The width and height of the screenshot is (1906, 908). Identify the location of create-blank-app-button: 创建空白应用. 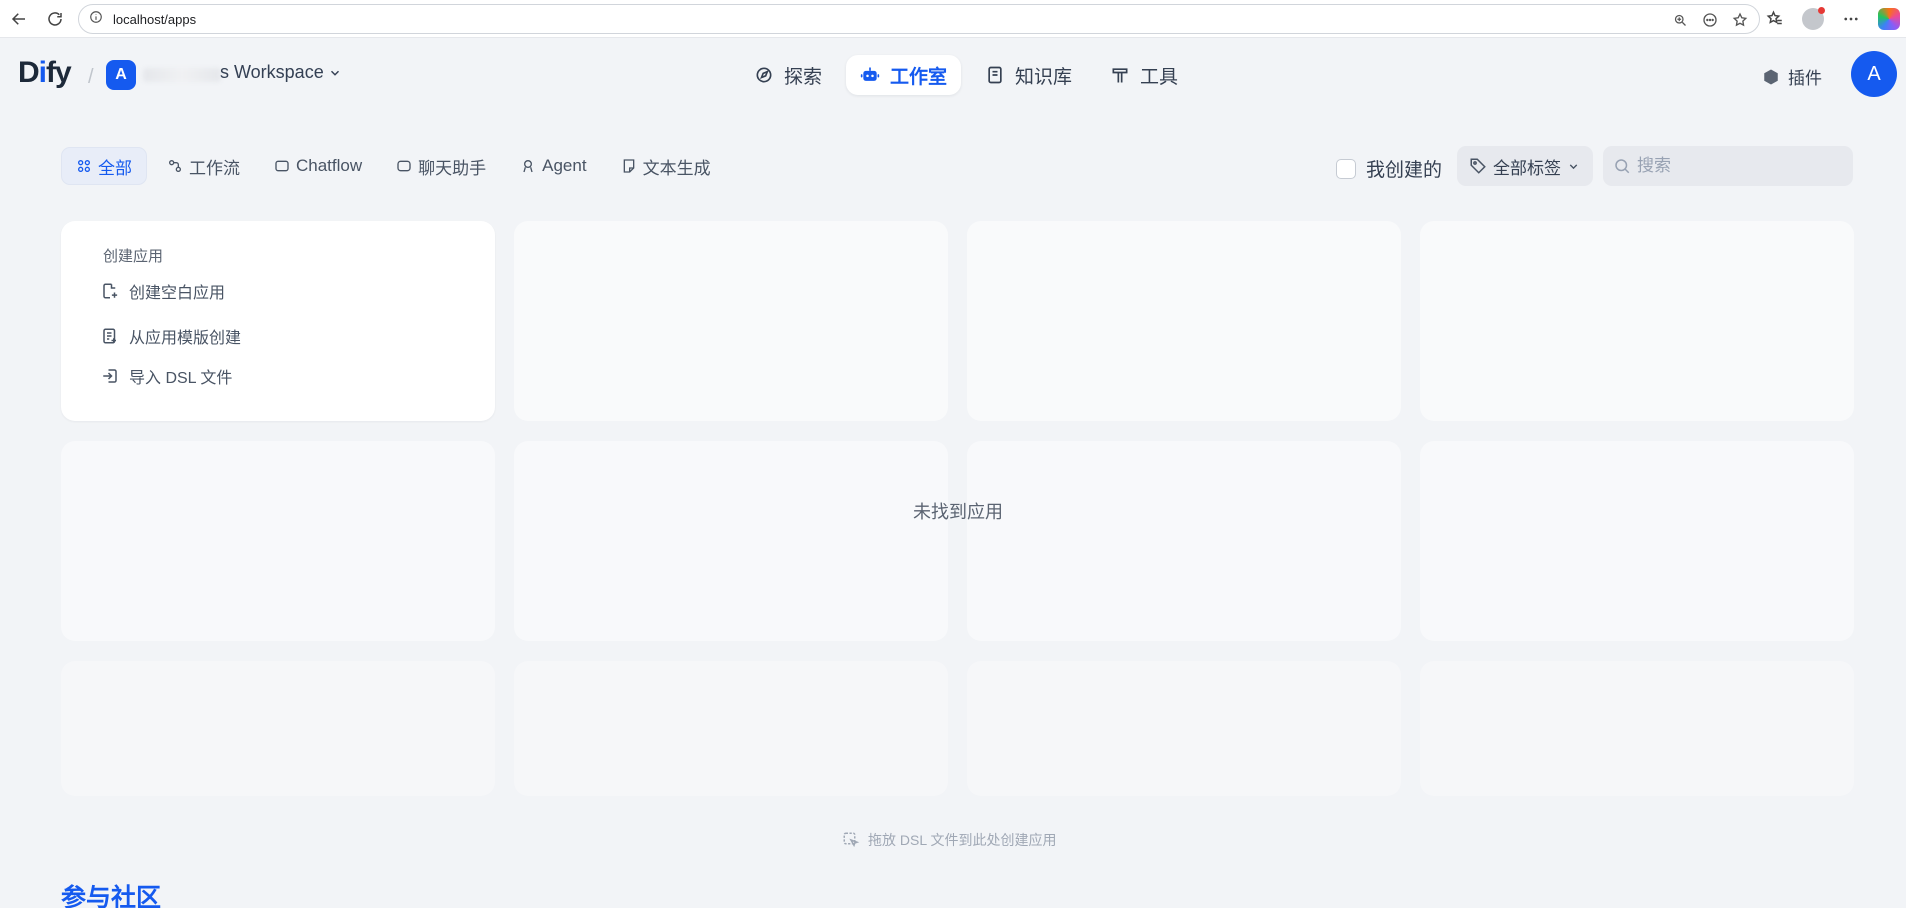
(163, 291).